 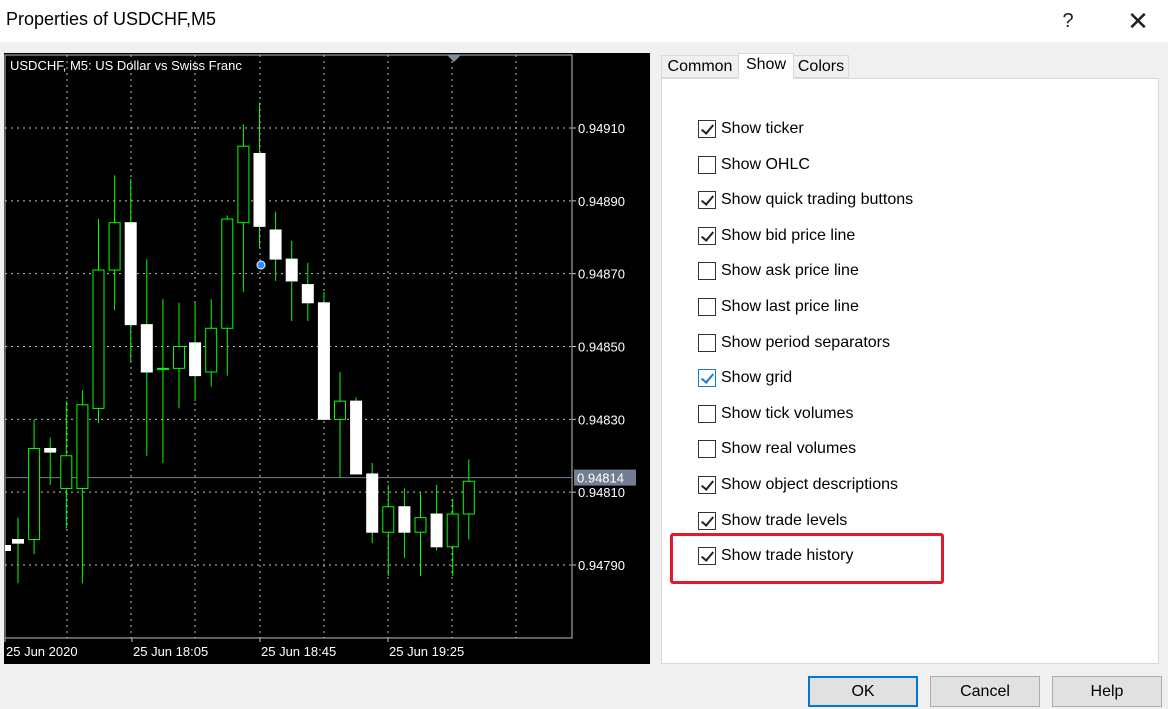 What do you see at coordinates (707, 200) in the screenshot?
I see `show-quick-trading-buttons-checkbox` at bounding box center [707, 200].